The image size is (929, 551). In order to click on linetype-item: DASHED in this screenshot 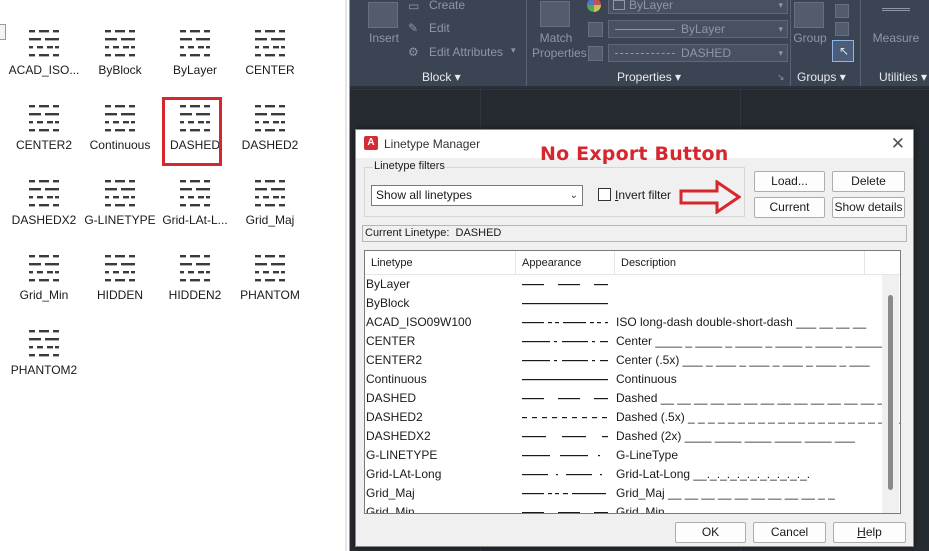, I will do `click(195, 131)`.